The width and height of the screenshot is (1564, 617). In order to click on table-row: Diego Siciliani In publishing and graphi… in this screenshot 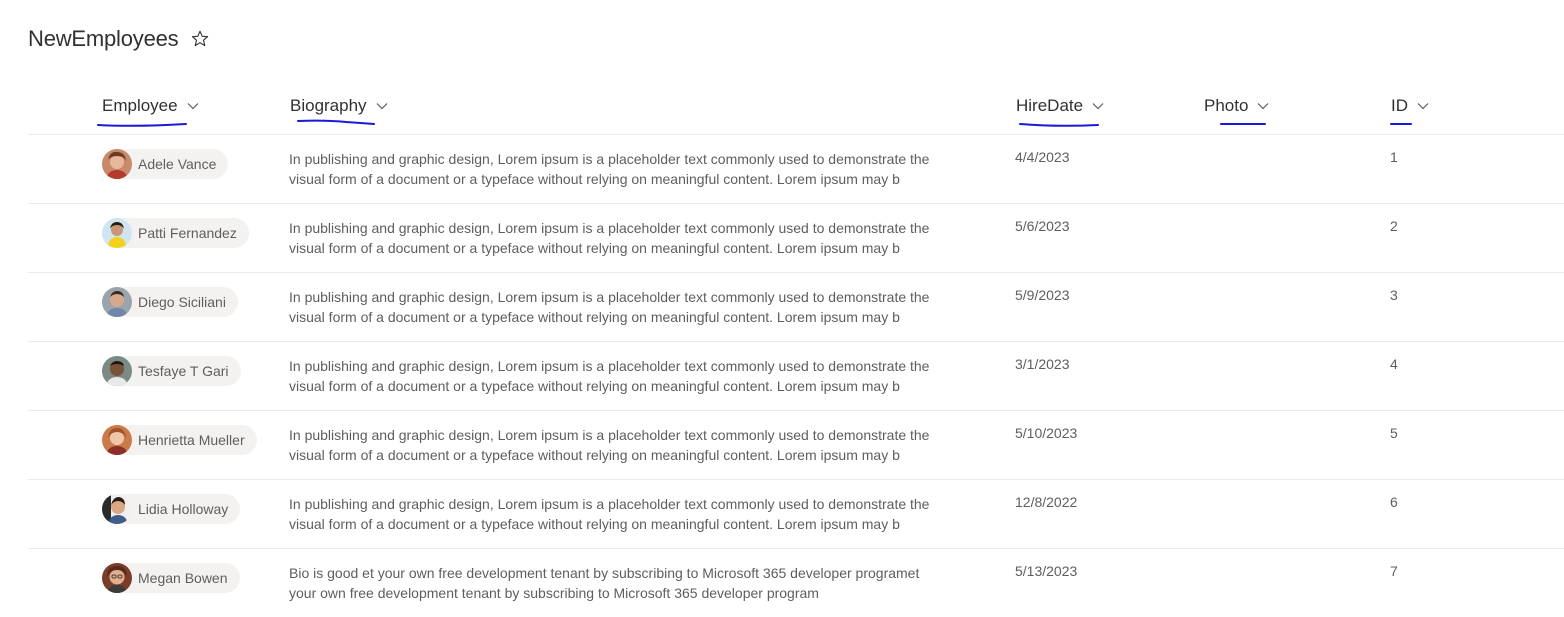, I will do `click(796, 307)`.